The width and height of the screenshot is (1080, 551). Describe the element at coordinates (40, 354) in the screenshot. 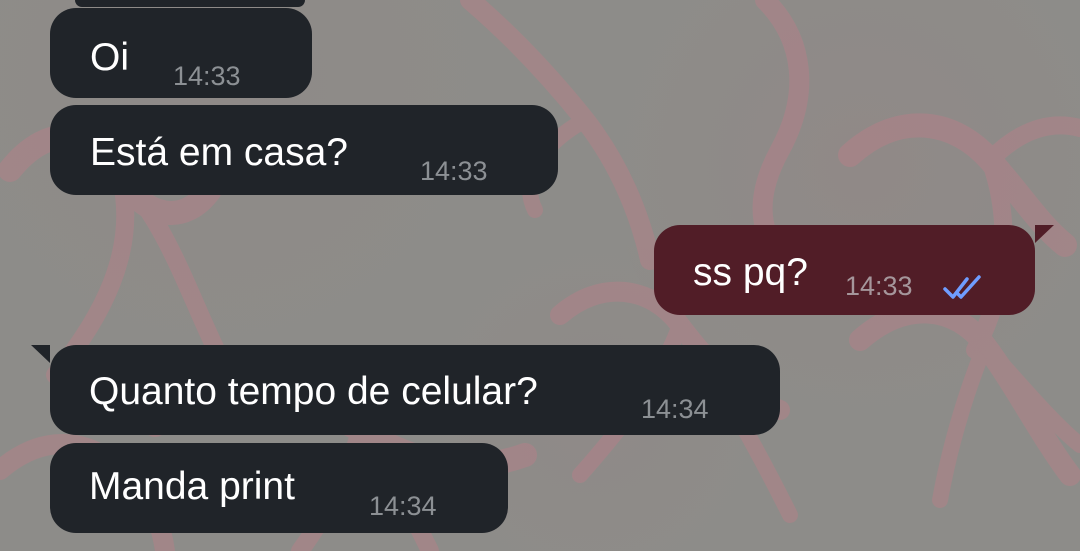

I see `incoming-bubble-tail` at that location.